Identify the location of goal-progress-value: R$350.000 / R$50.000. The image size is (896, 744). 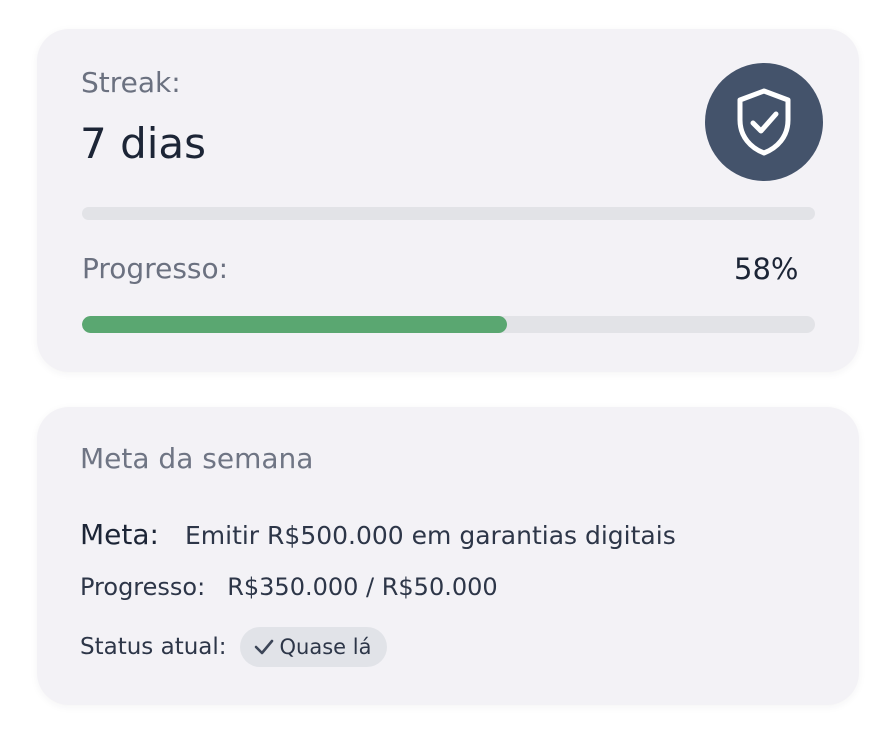
(362, 587).